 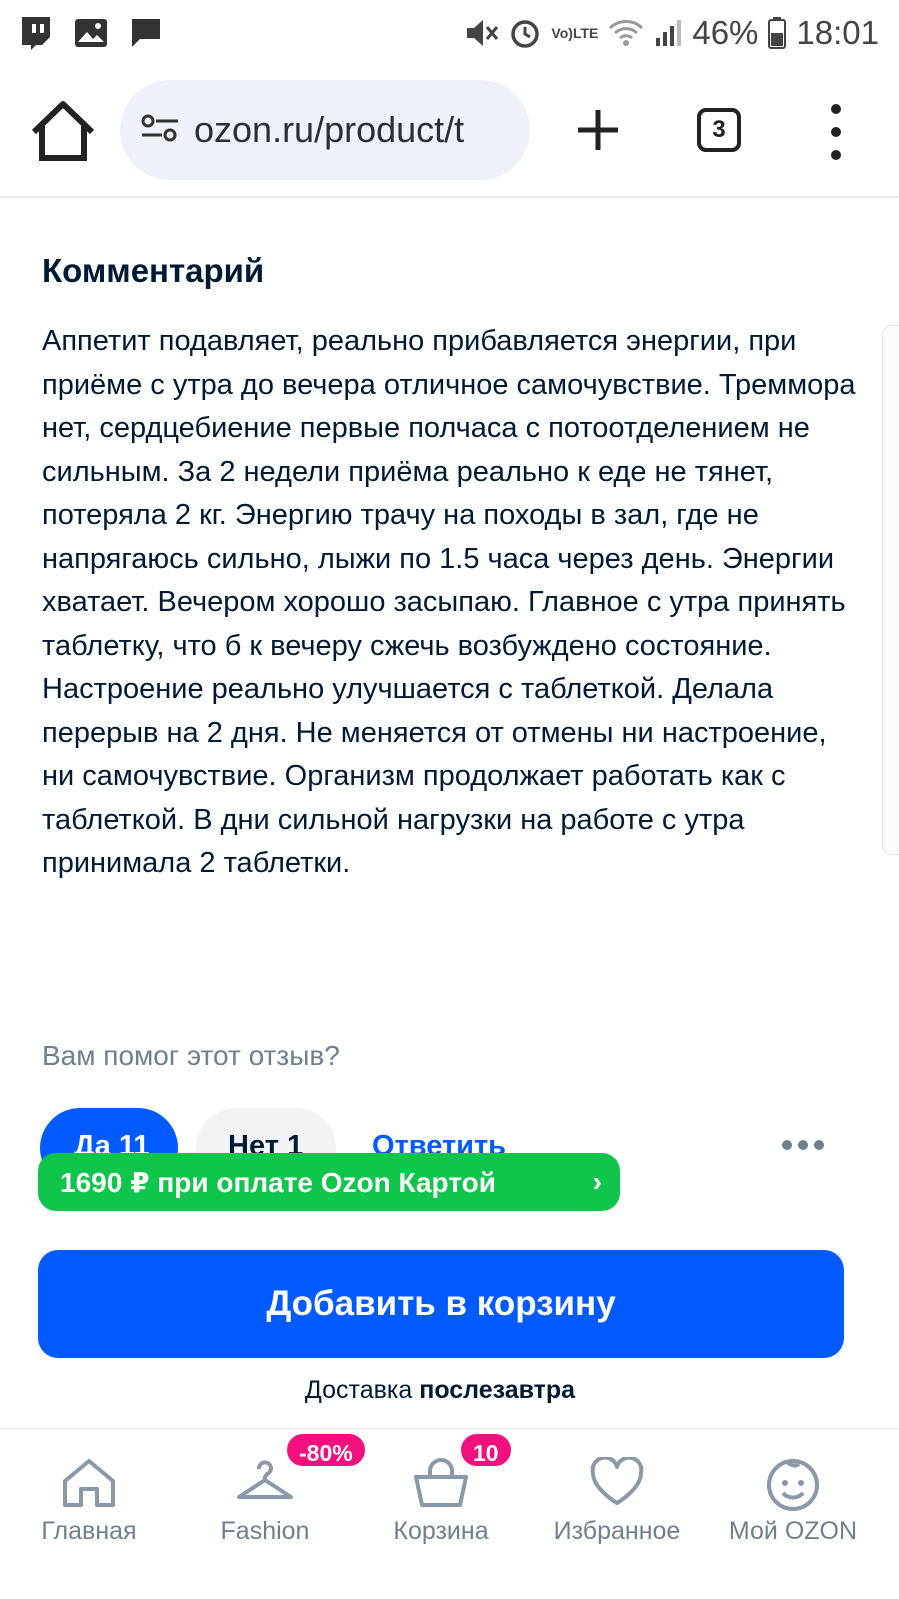 What do you see at coordinates (160, 130) in the screenshot?
I see `site-settings-icon` at bounding box center [160, 130].